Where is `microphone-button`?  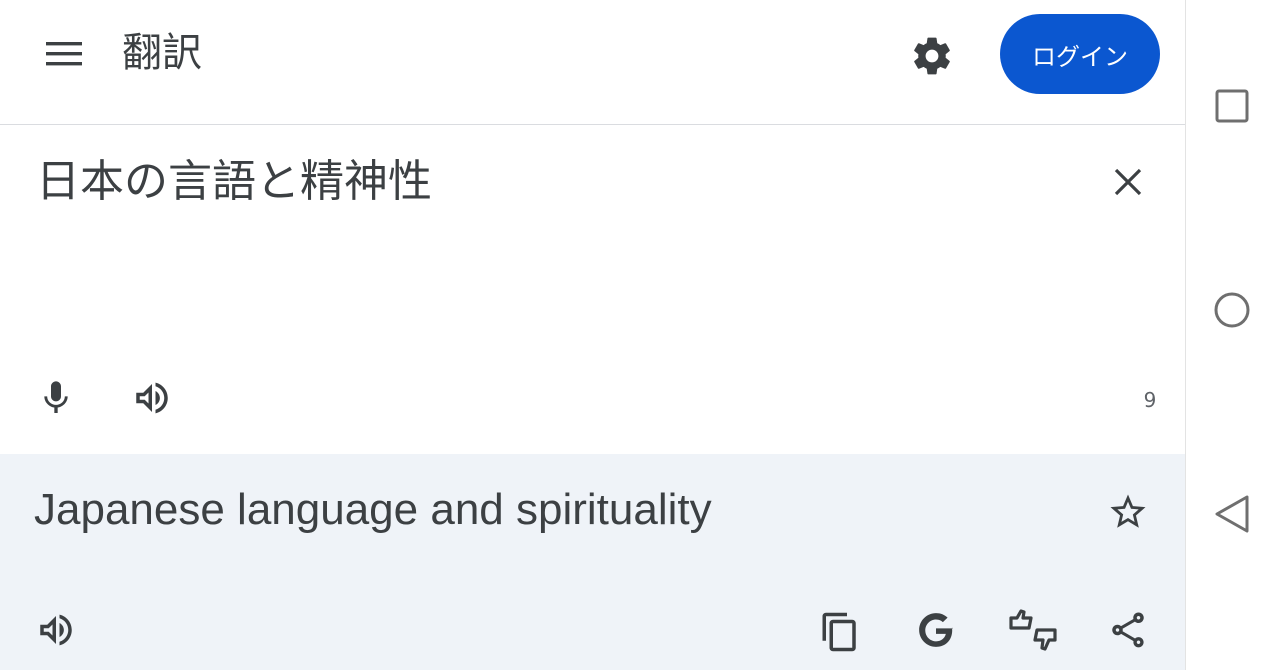
microphone-button is located at coordinates (56, 398).